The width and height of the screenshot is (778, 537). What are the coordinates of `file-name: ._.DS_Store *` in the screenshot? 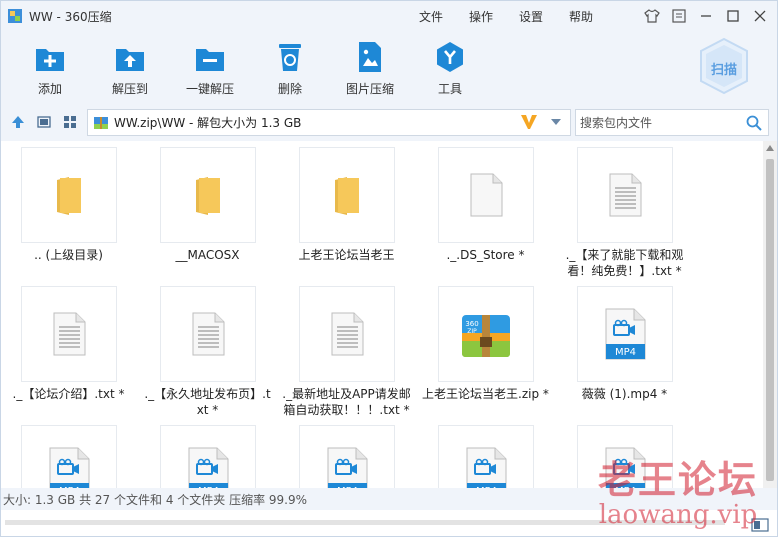 It's located at (485, 255).